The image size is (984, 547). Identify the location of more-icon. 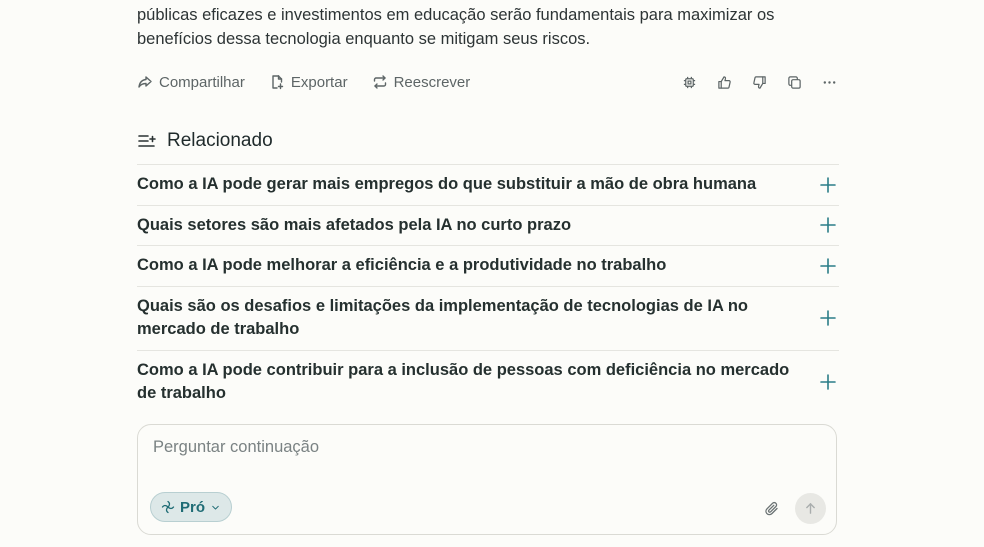
(829, 82).